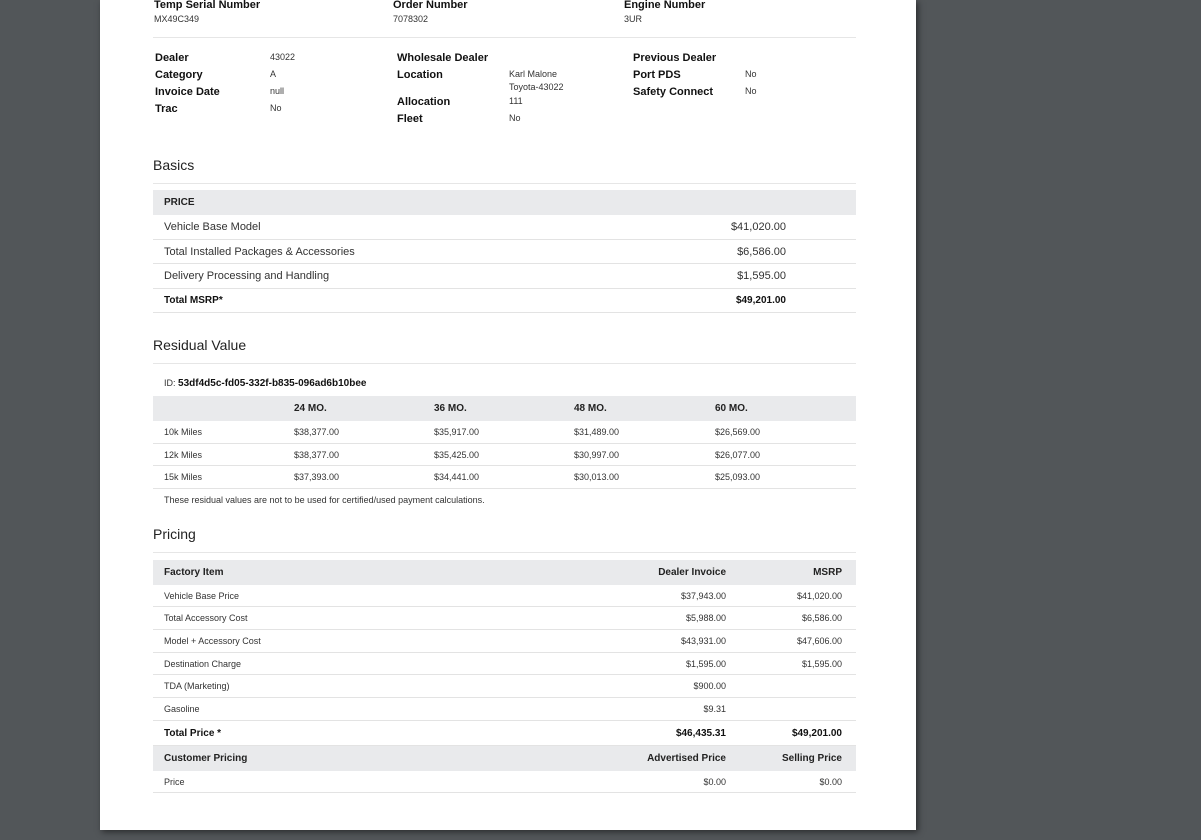  I want to click on residual-cell: $31,489.00, so click(597, 432).